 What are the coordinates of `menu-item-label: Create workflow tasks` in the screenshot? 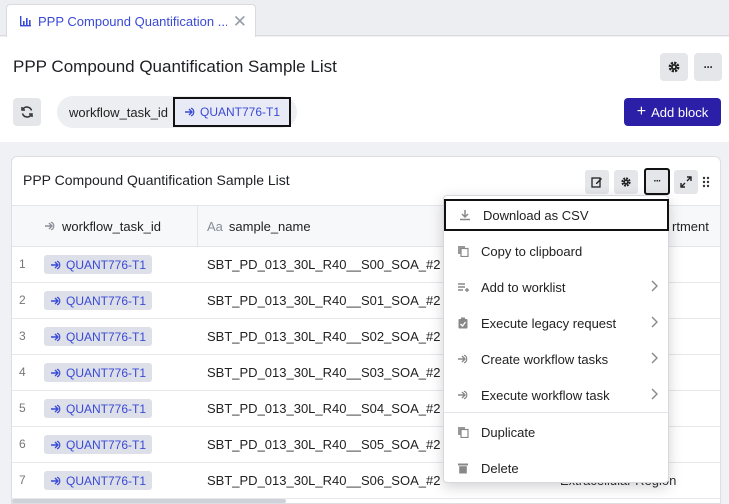 It's located at (545, 359).